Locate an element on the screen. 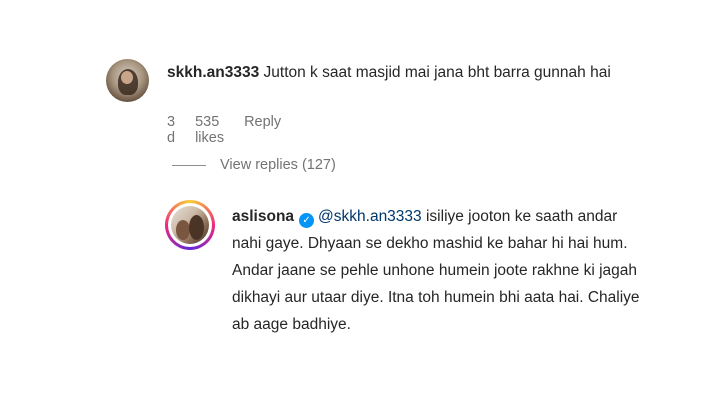 Image resolution: width=715 pixels, height=402 pixels. avatar-ring-inner is located at coordinates (190, 225).